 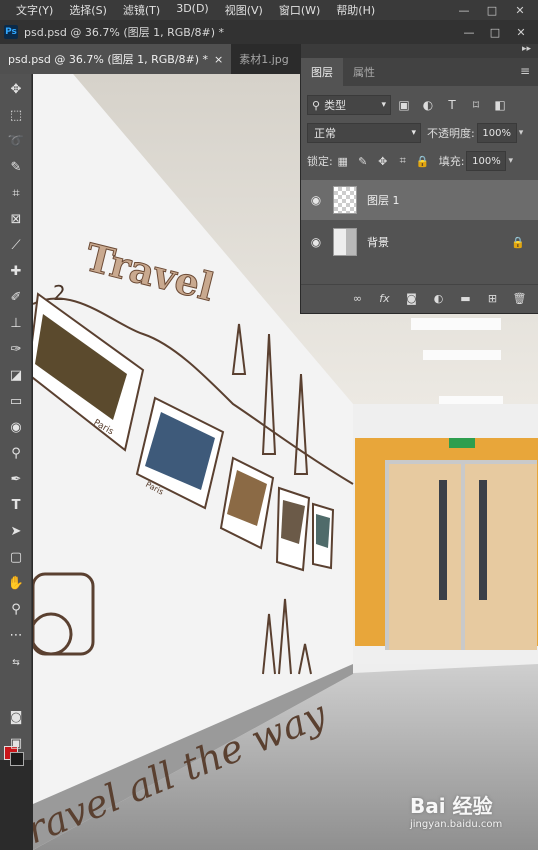 I want to click on lock-position-icon: ✥, so click(x=383, y=161).